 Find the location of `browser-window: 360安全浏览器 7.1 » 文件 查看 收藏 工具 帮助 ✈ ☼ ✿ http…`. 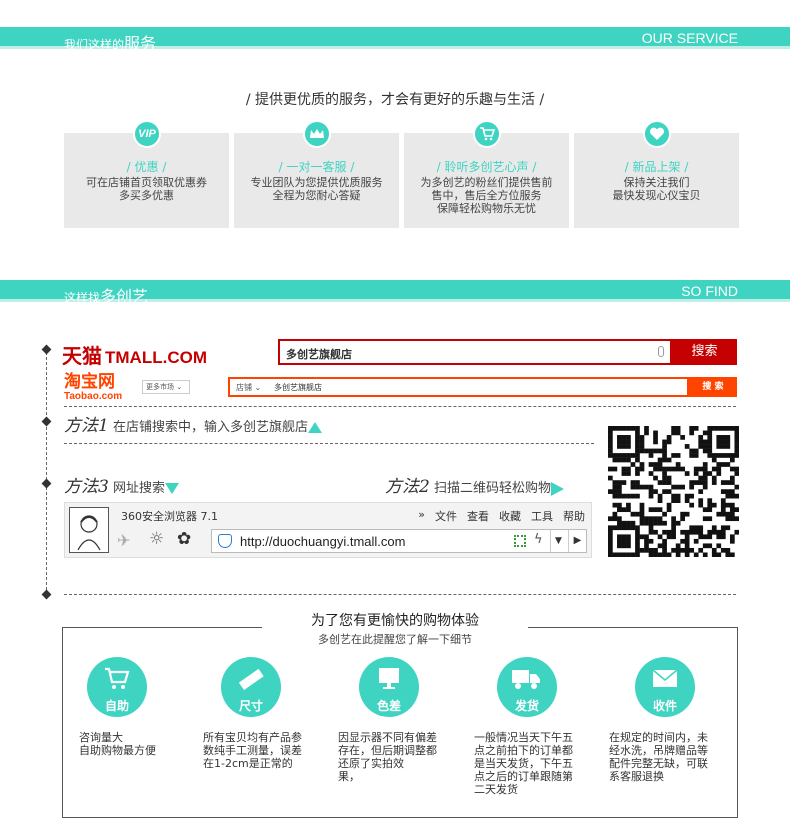

browser-window: 360安全浏览器 7.1 » 文件 查看 收藏 工具 帮助 ✈ ☼ ✿ http… is located at coordinates (328, 530).